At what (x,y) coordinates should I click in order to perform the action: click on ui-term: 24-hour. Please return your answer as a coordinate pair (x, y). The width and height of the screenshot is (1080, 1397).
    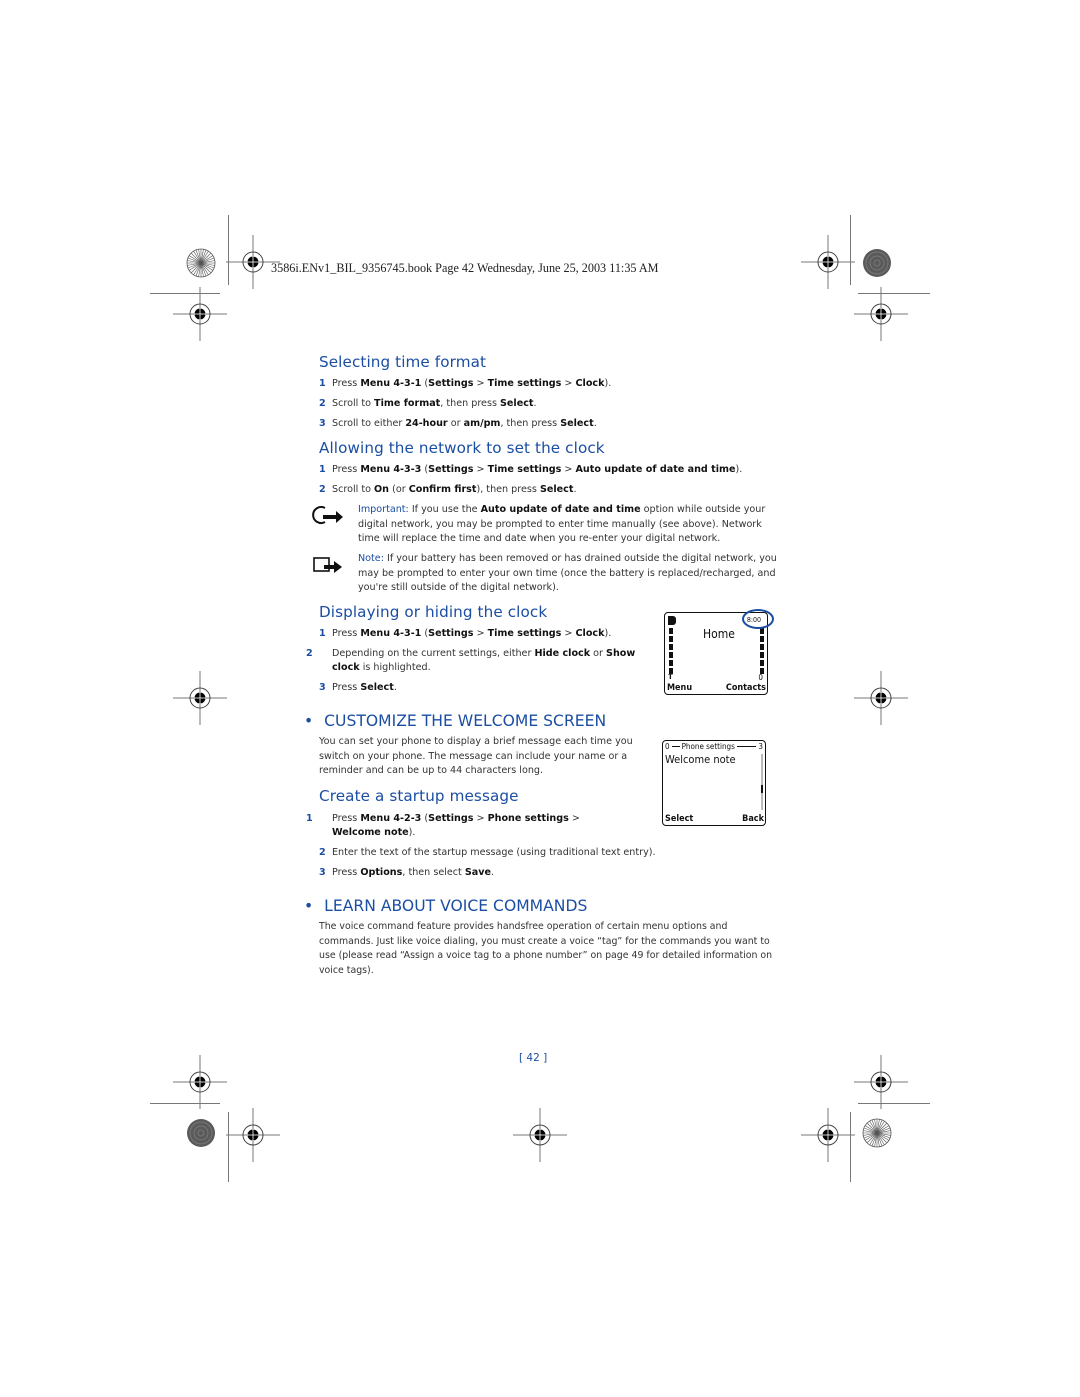
    Looking at the image, I should click on (426, 423).